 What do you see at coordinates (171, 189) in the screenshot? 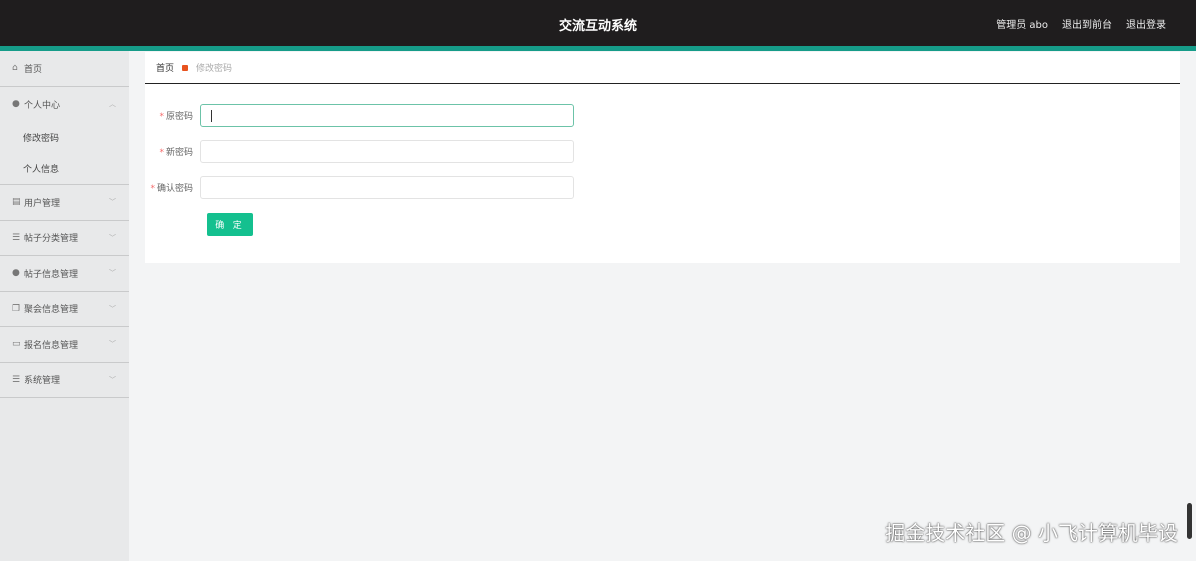
I see `confirm-password-label: * 确认密码` at bounding box center [171, 189].